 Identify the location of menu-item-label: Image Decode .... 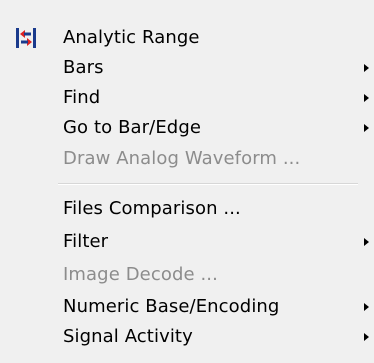
(140, 274).